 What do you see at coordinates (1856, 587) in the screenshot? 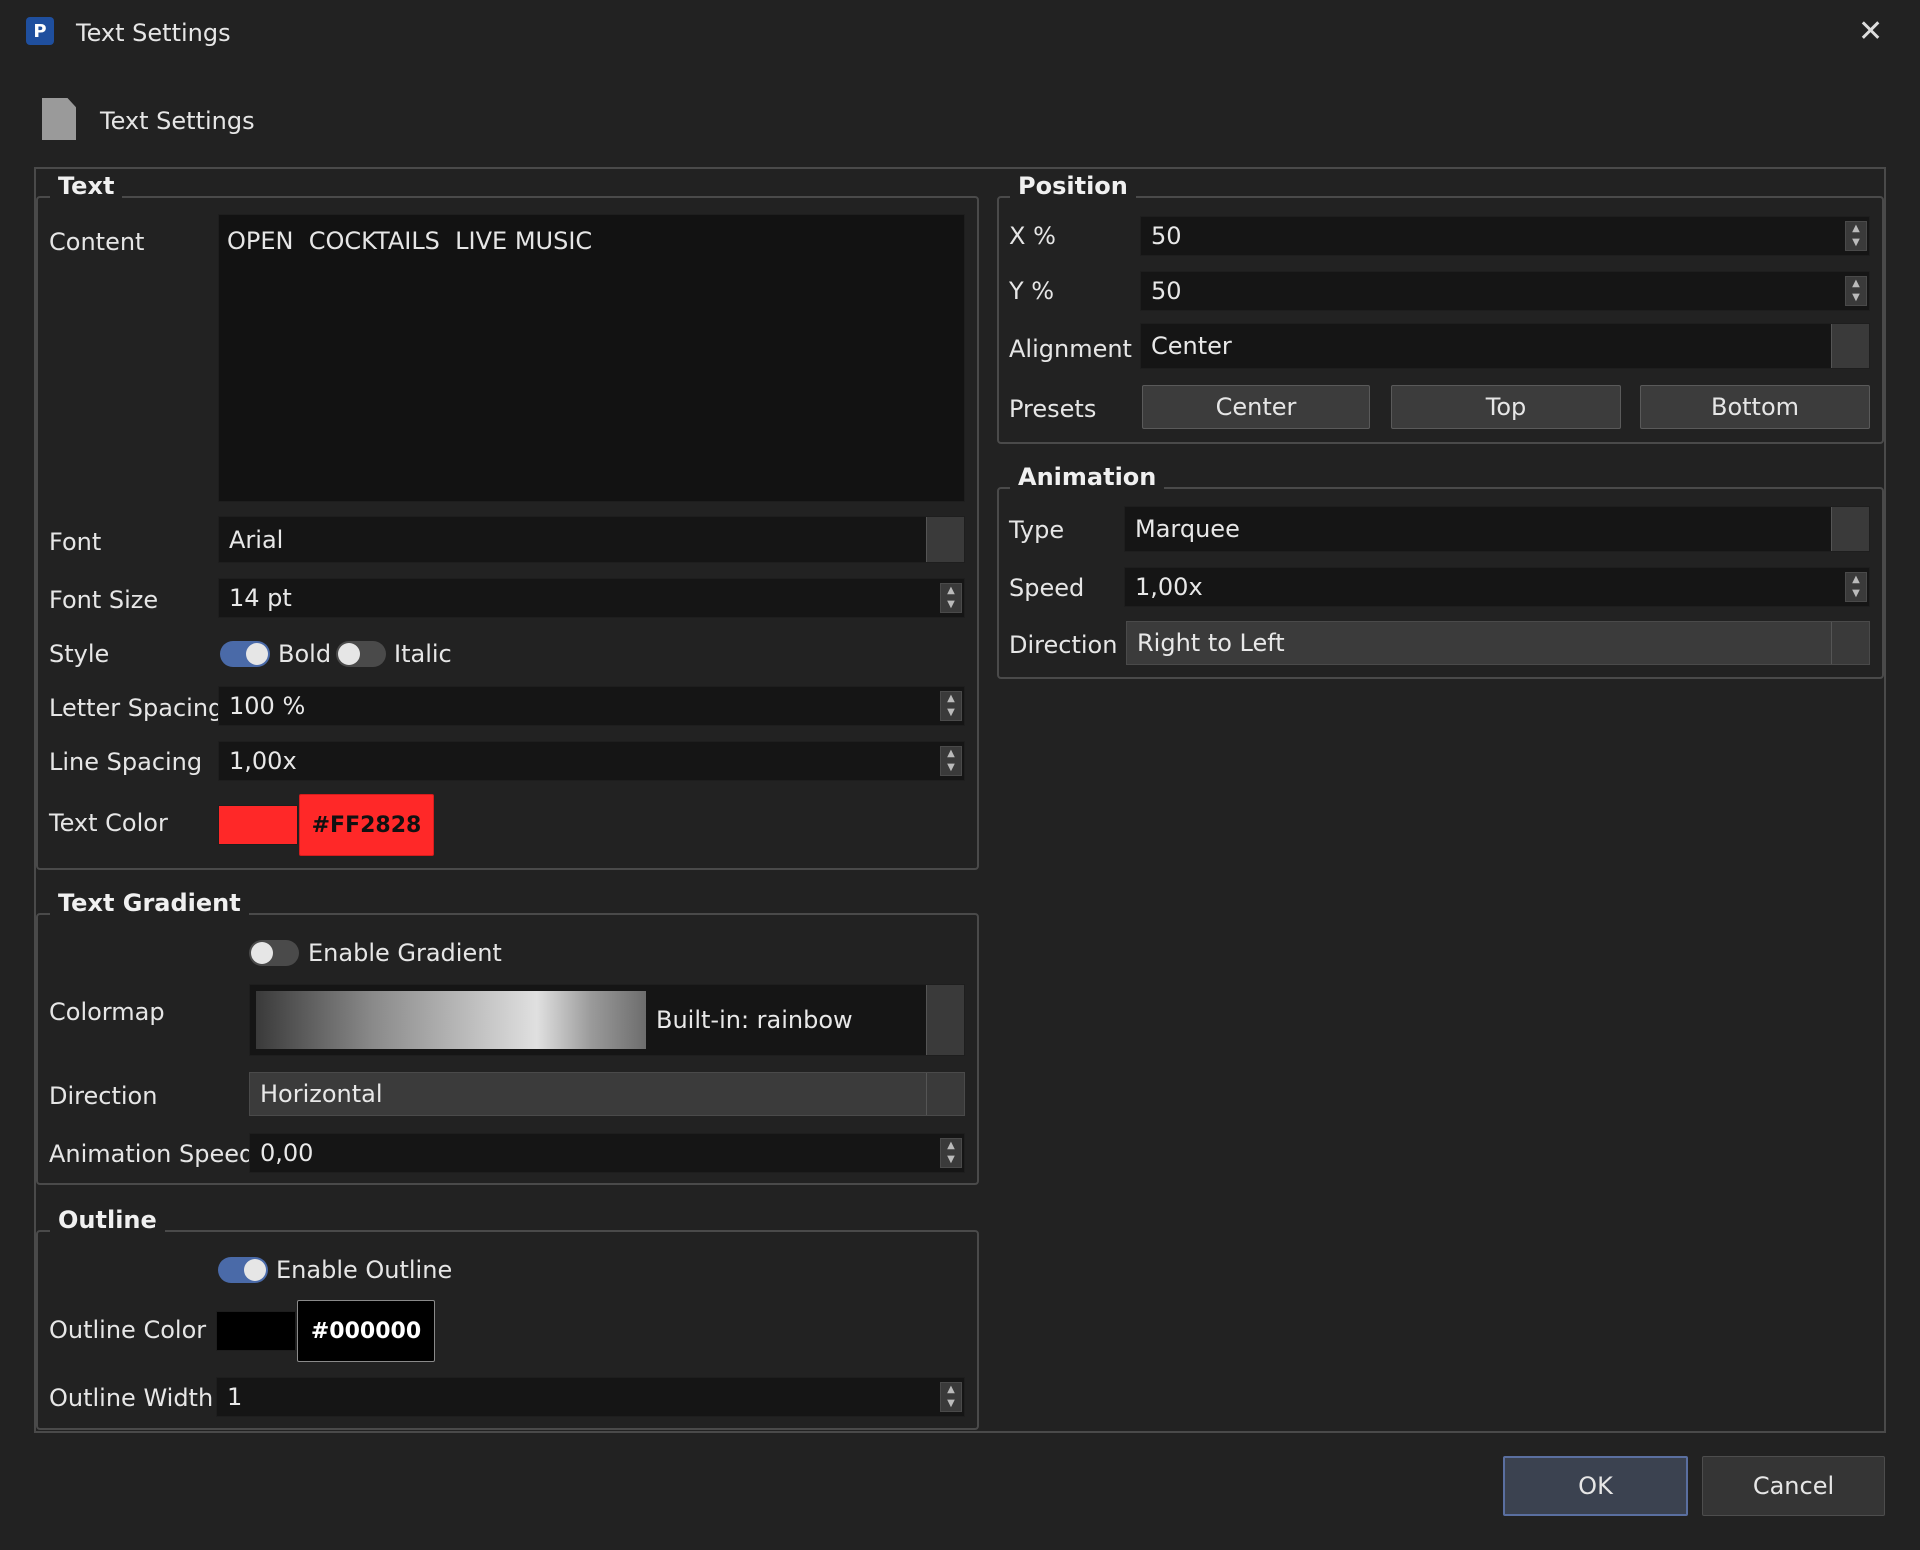
I see `animation-speed2-spin-arrows: ▲ ▼` at bounding box center [1856, 587].